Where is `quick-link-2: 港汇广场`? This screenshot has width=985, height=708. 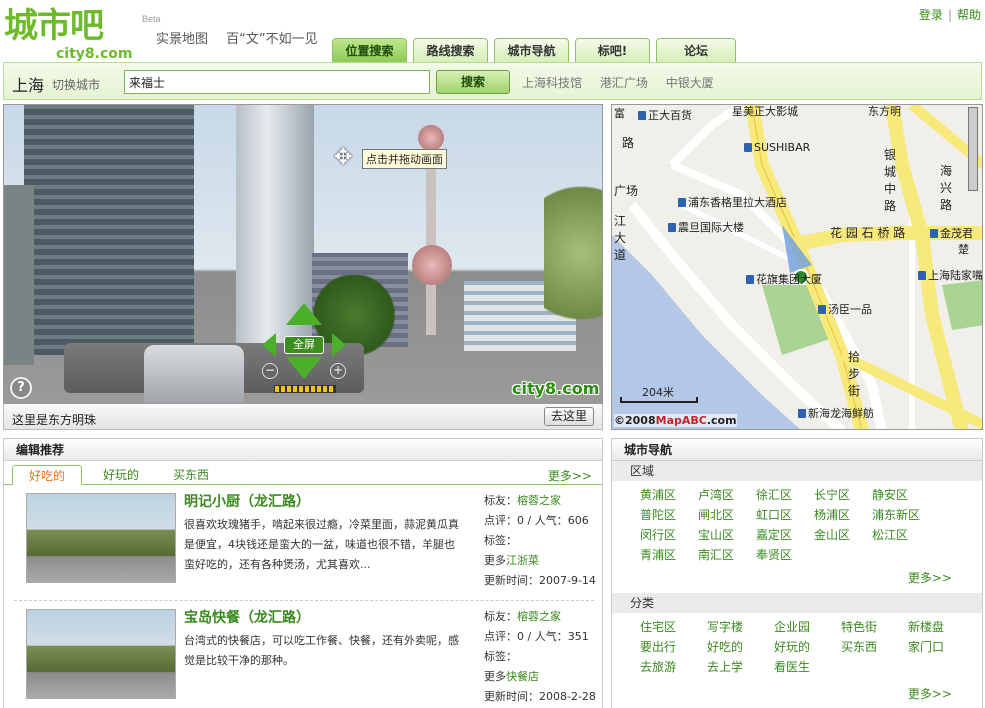 quick-link-2: 港汇广场 is located at coordinates (624, 83).